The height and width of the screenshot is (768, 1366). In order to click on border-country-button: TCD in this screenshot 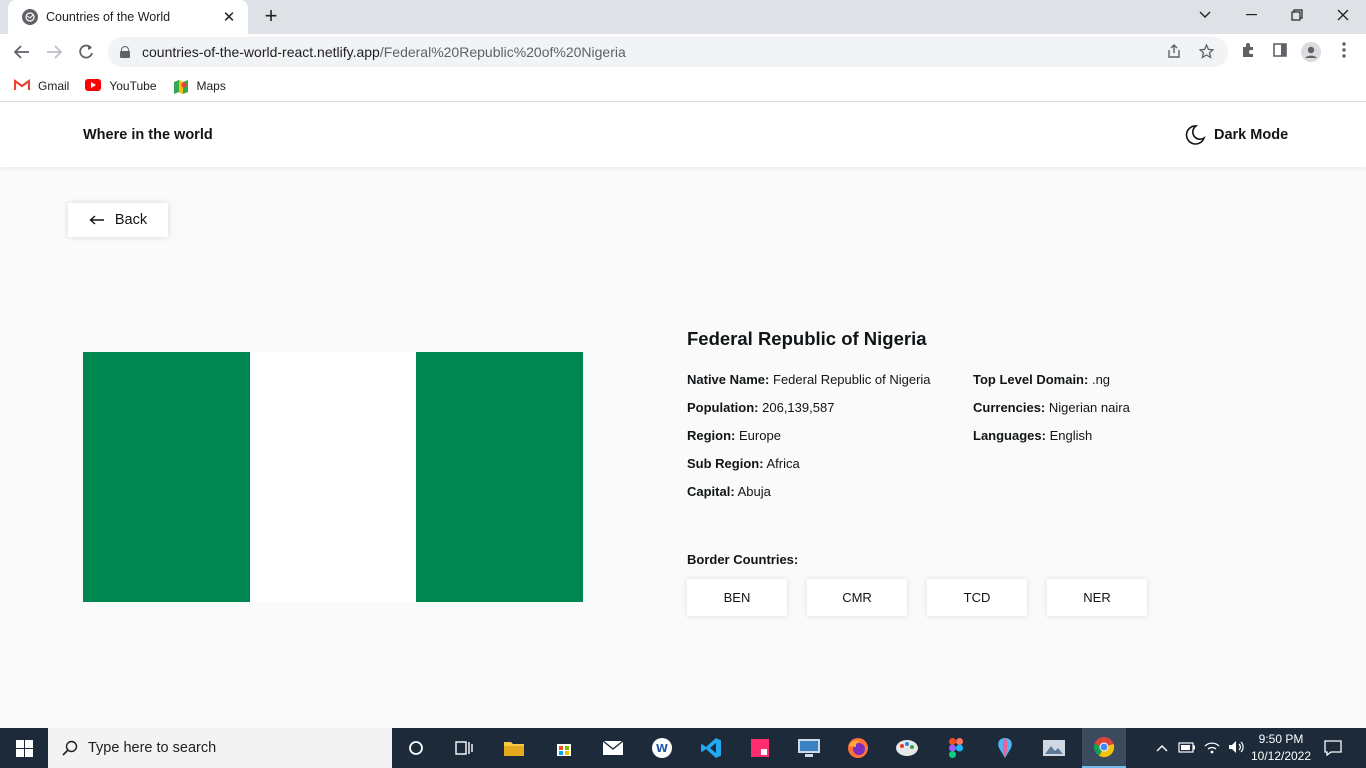, I will do `click(977, 597)`.